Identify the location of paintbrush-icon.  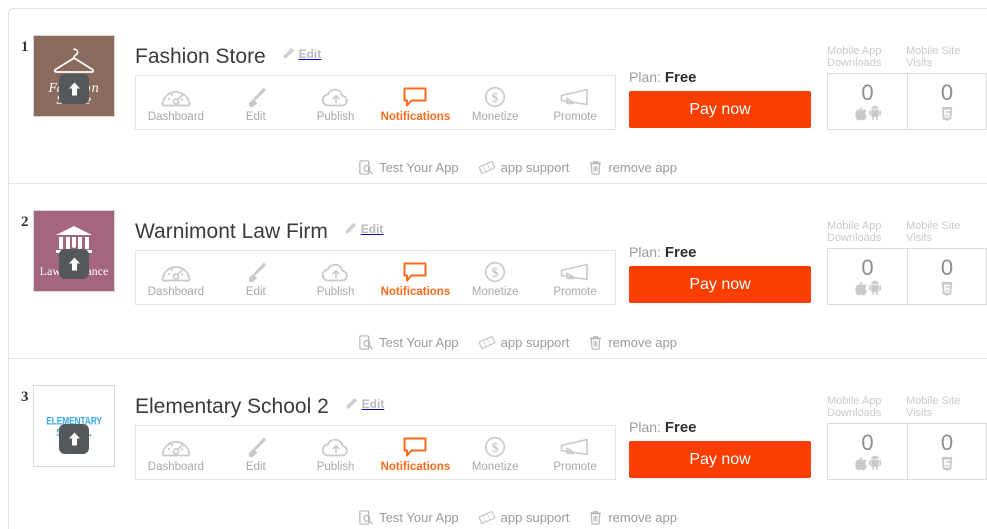
(256, 447).